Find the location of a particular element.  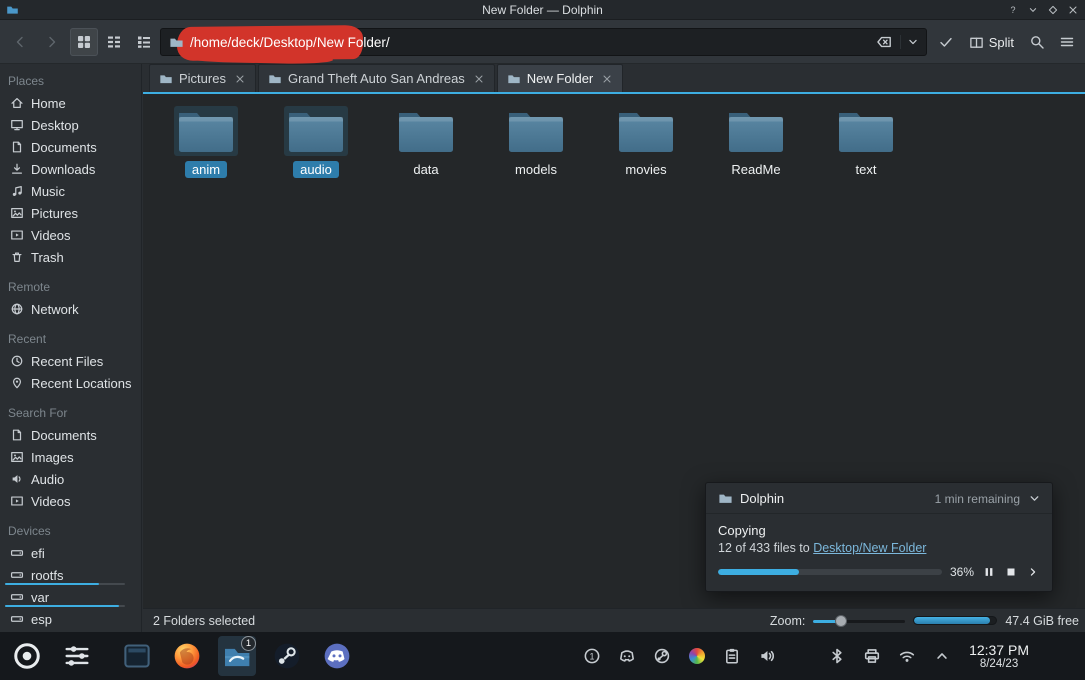

tray-notifications: 1 is located at coordinates (592, 656).